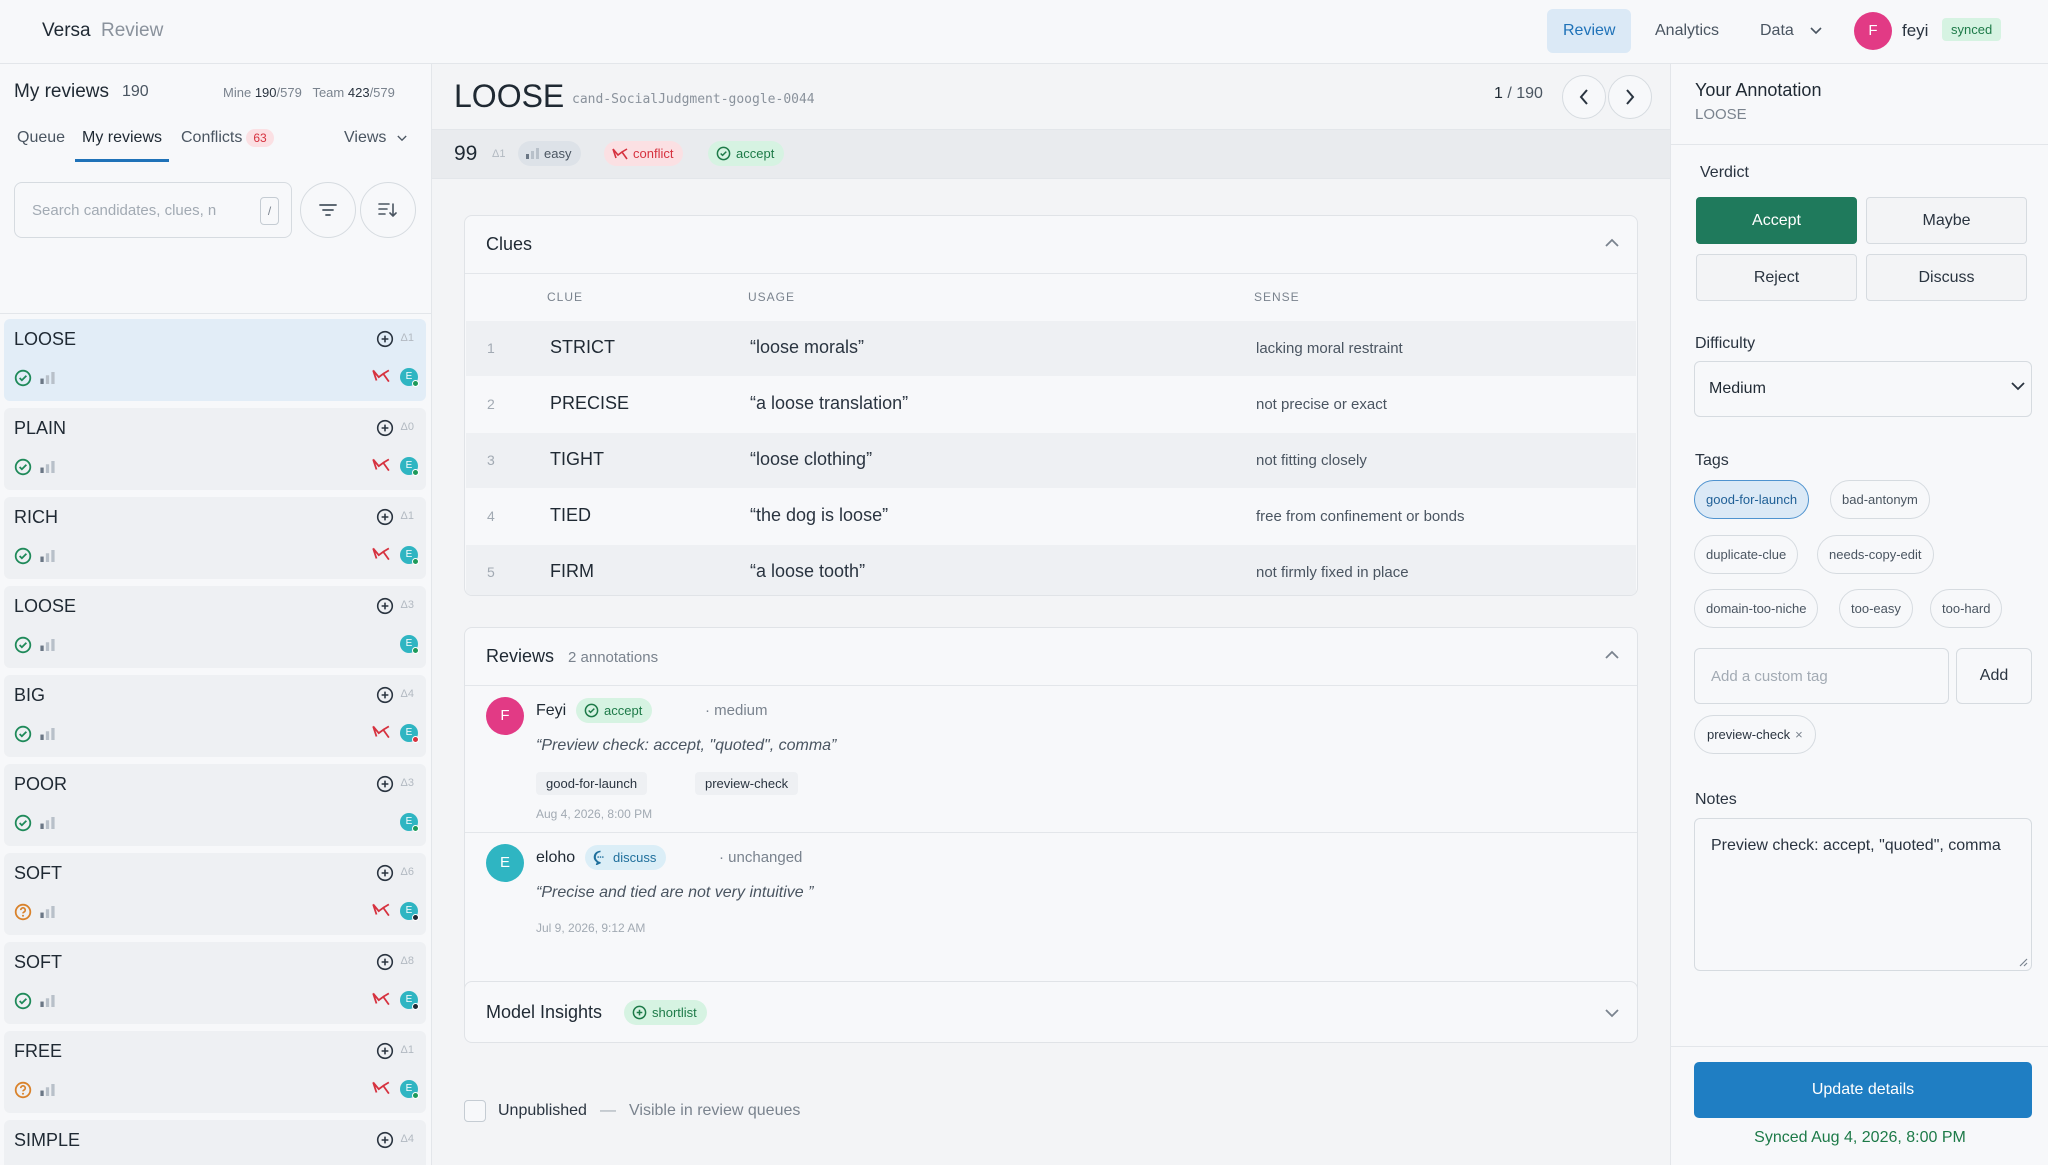 This screenshot has width=2048, height=1165. Describe the element at coordinates (1966, 608) in the screenshot. I see `tag-too-hard: too-hard` at that location.